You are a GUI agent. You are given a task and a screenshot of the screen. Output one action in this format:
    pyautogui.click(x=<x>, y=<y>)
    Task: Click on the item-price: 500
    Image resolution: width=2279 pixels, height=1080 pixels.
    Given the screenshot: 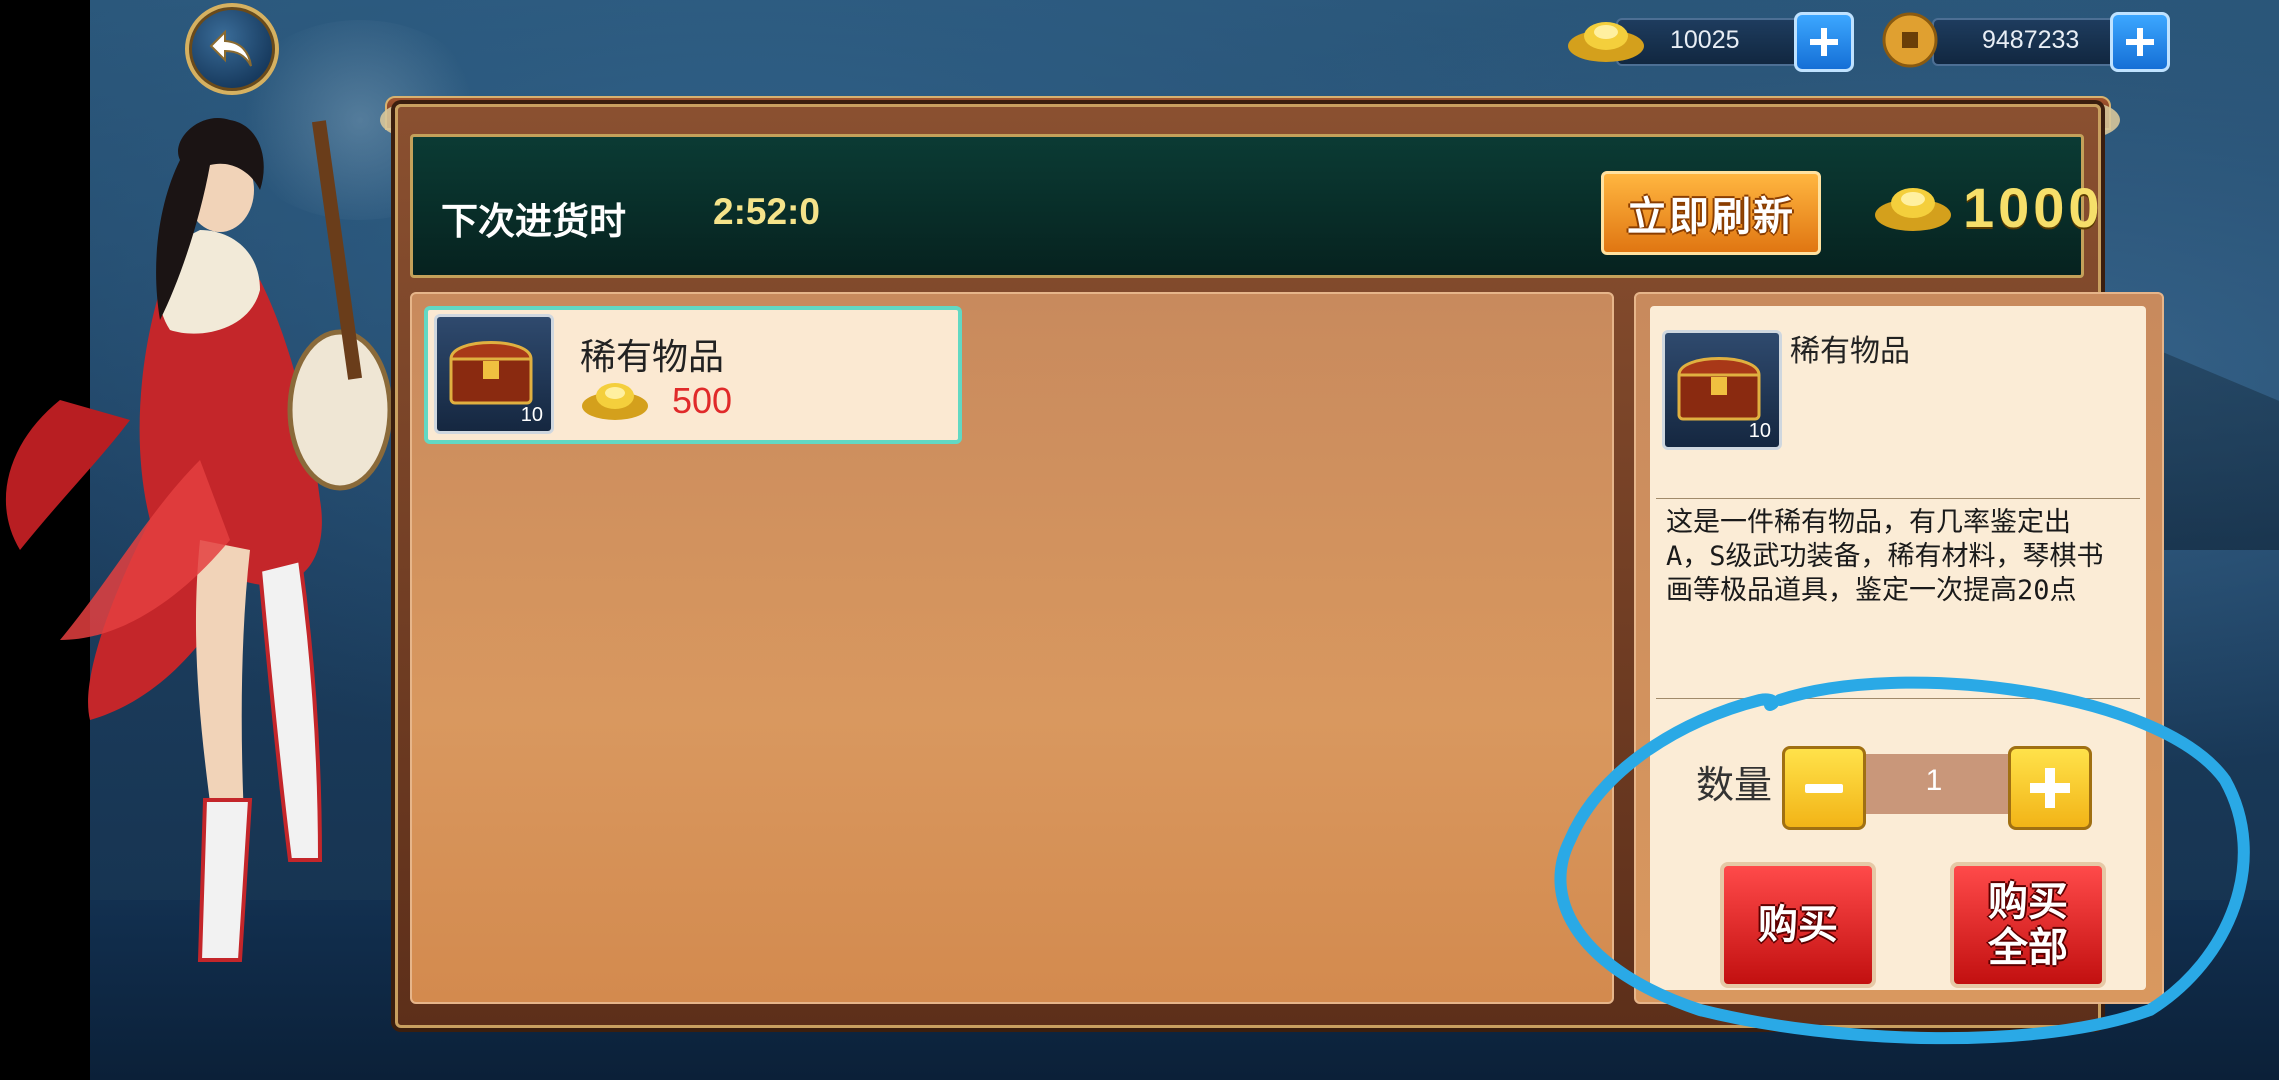 What is the action you would take?
    pyautogui.click(x=702, y=400)
    